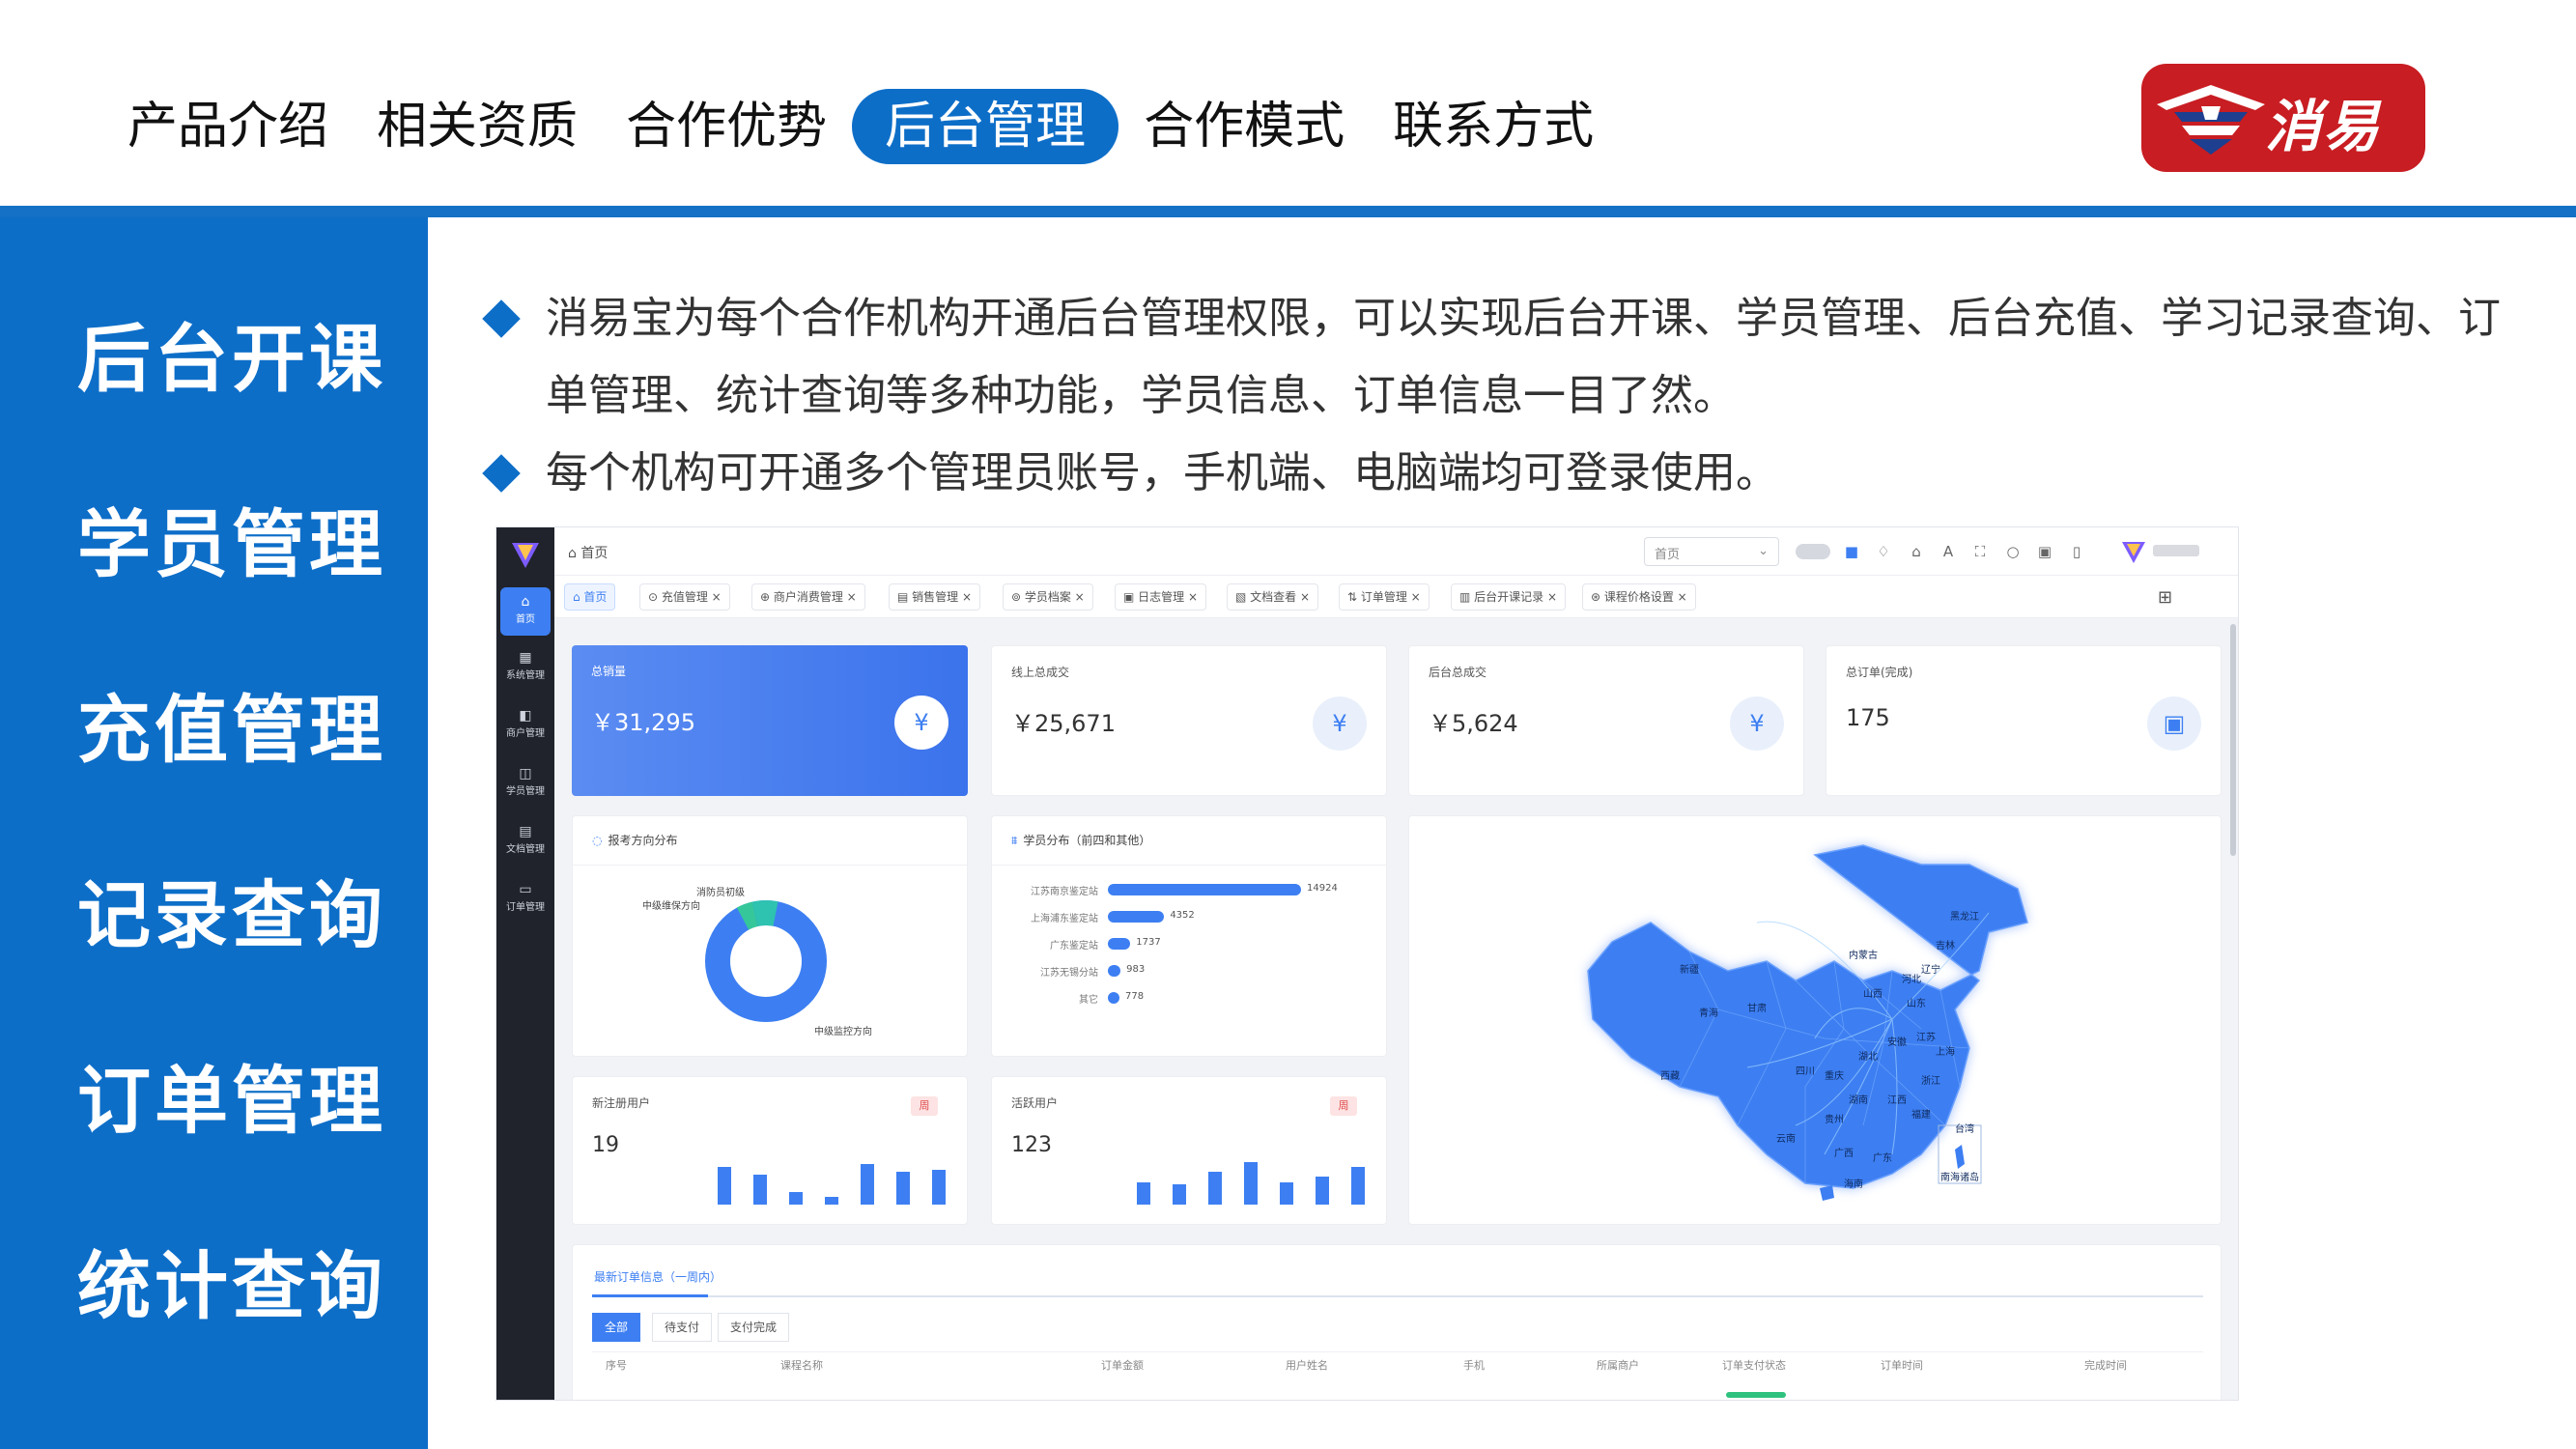 Image resolution: width=2576 pixels, height=1449 pixels. Describe the element at coordinates (1945, 1052) in the screenshot. I see `map-label: 上海` at that location.